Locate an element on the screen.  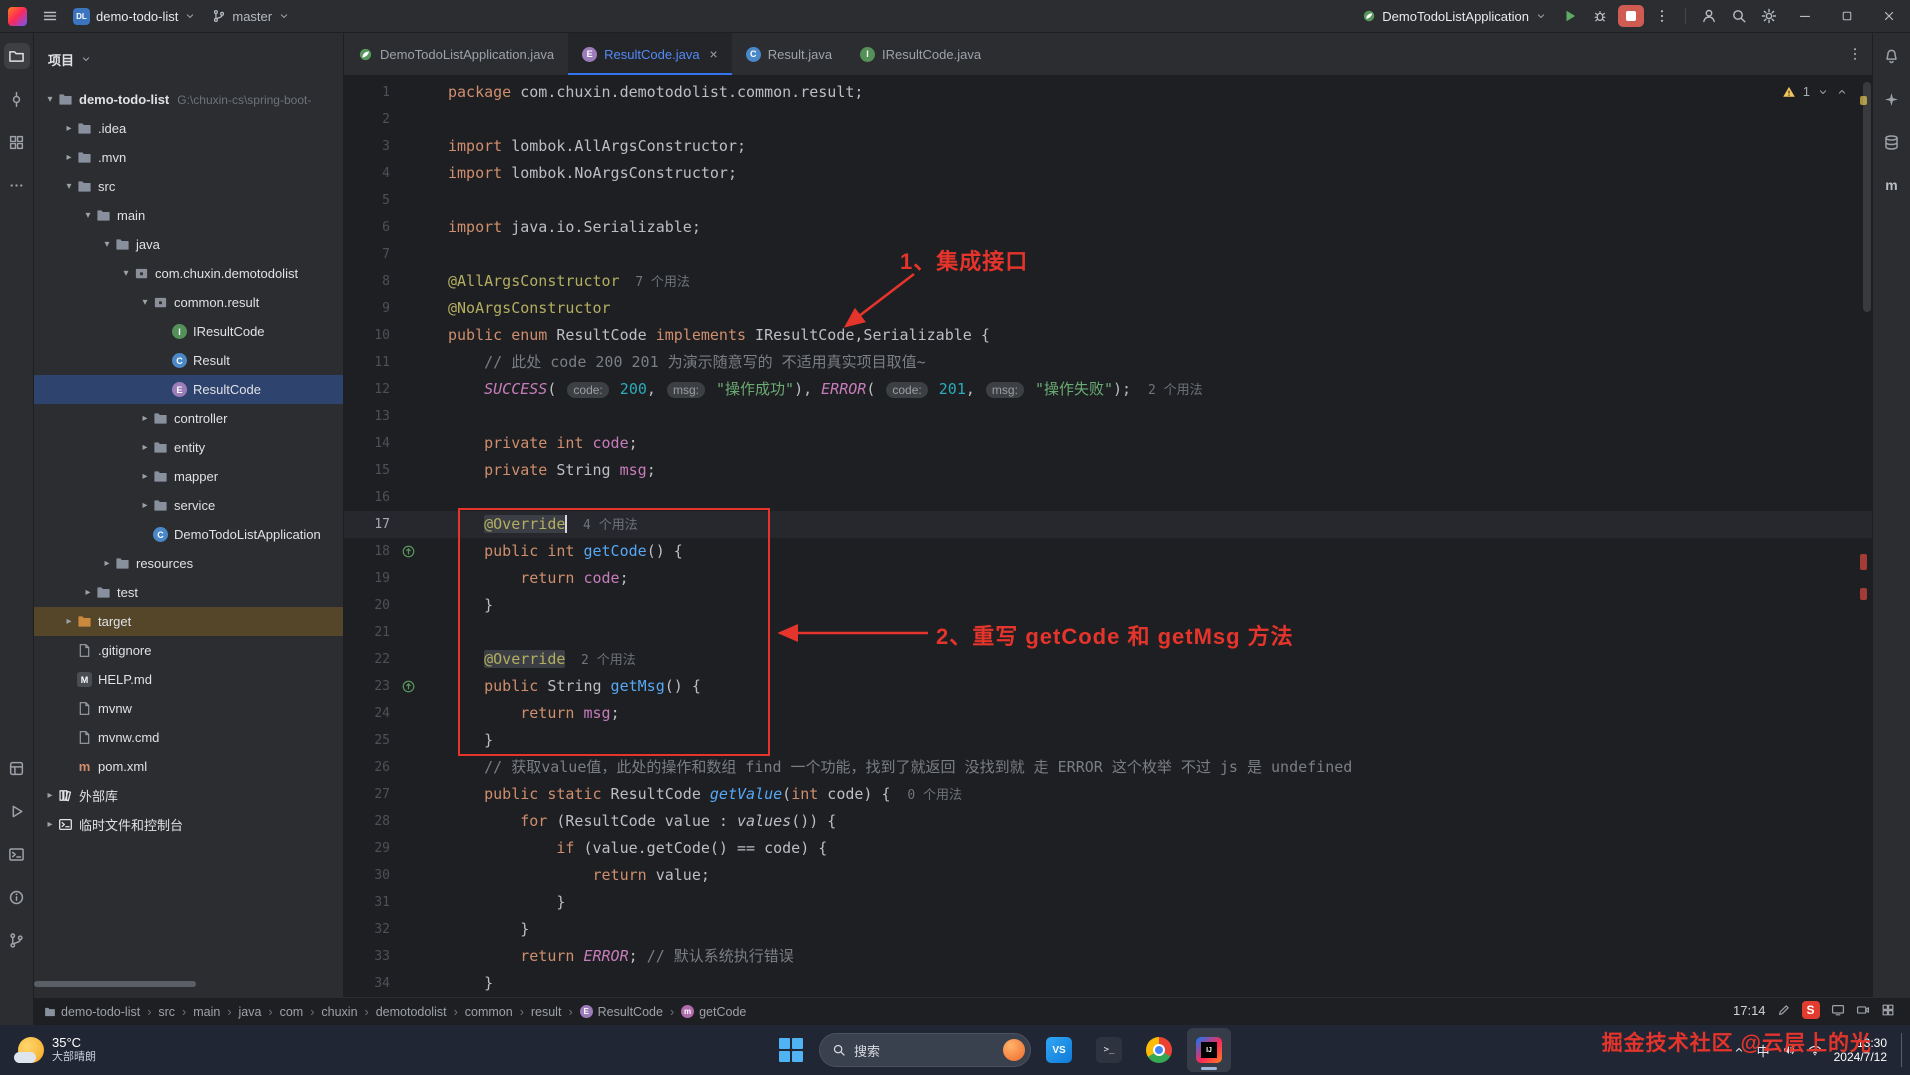
tree-item-外部库: ▸ 外部库 is located at coordinates (188, 795).